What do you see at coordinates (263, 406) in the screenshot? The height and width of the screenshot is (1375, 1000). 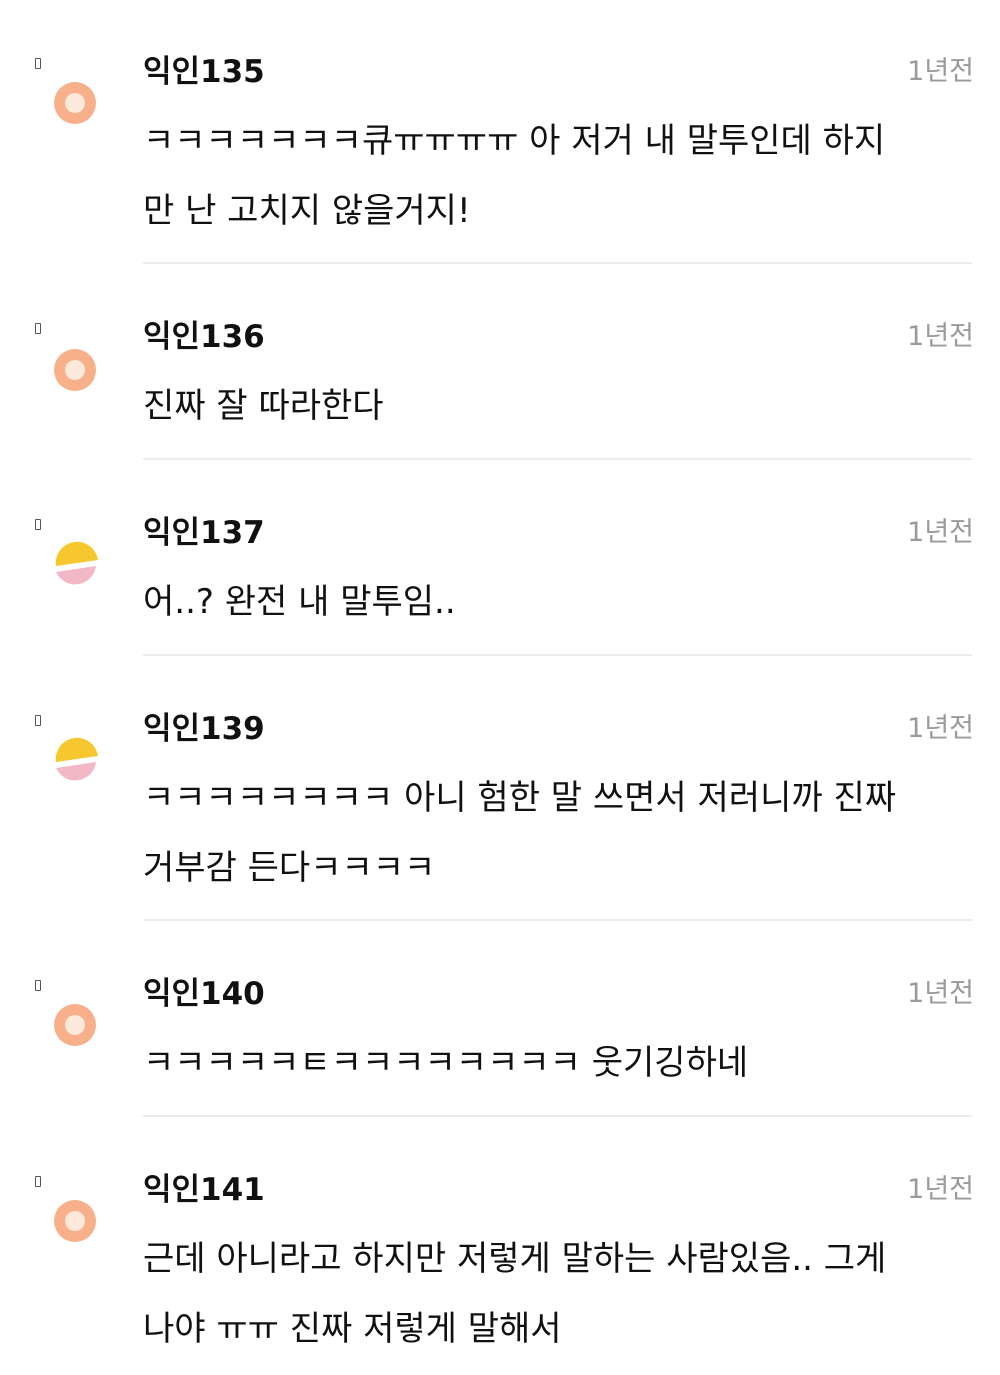 I see `comment-text: 진짜 잘 따라한다` at bounding box center [263, 406].